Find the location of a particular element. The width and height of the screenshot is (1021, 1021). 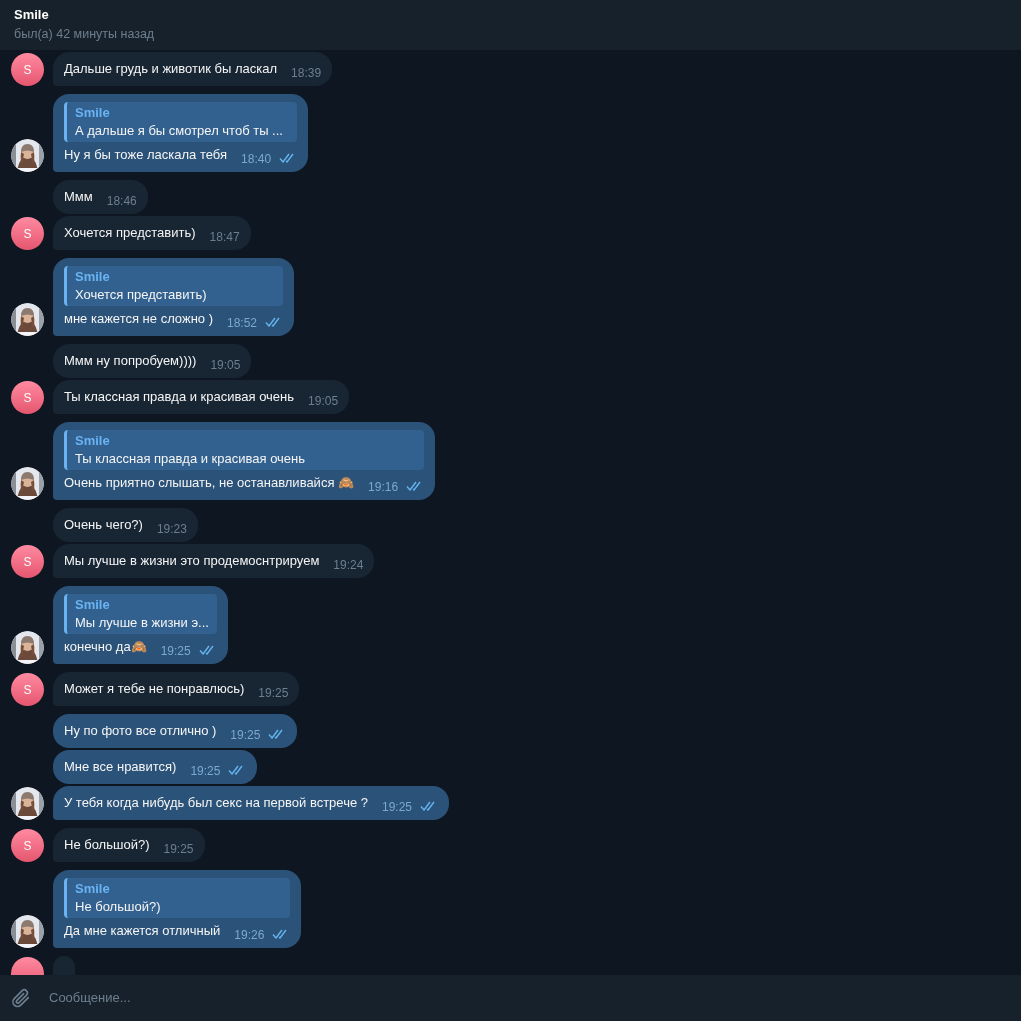

message-text: Может я тебе не понравлюсь) is located at coordinates (154, 689).